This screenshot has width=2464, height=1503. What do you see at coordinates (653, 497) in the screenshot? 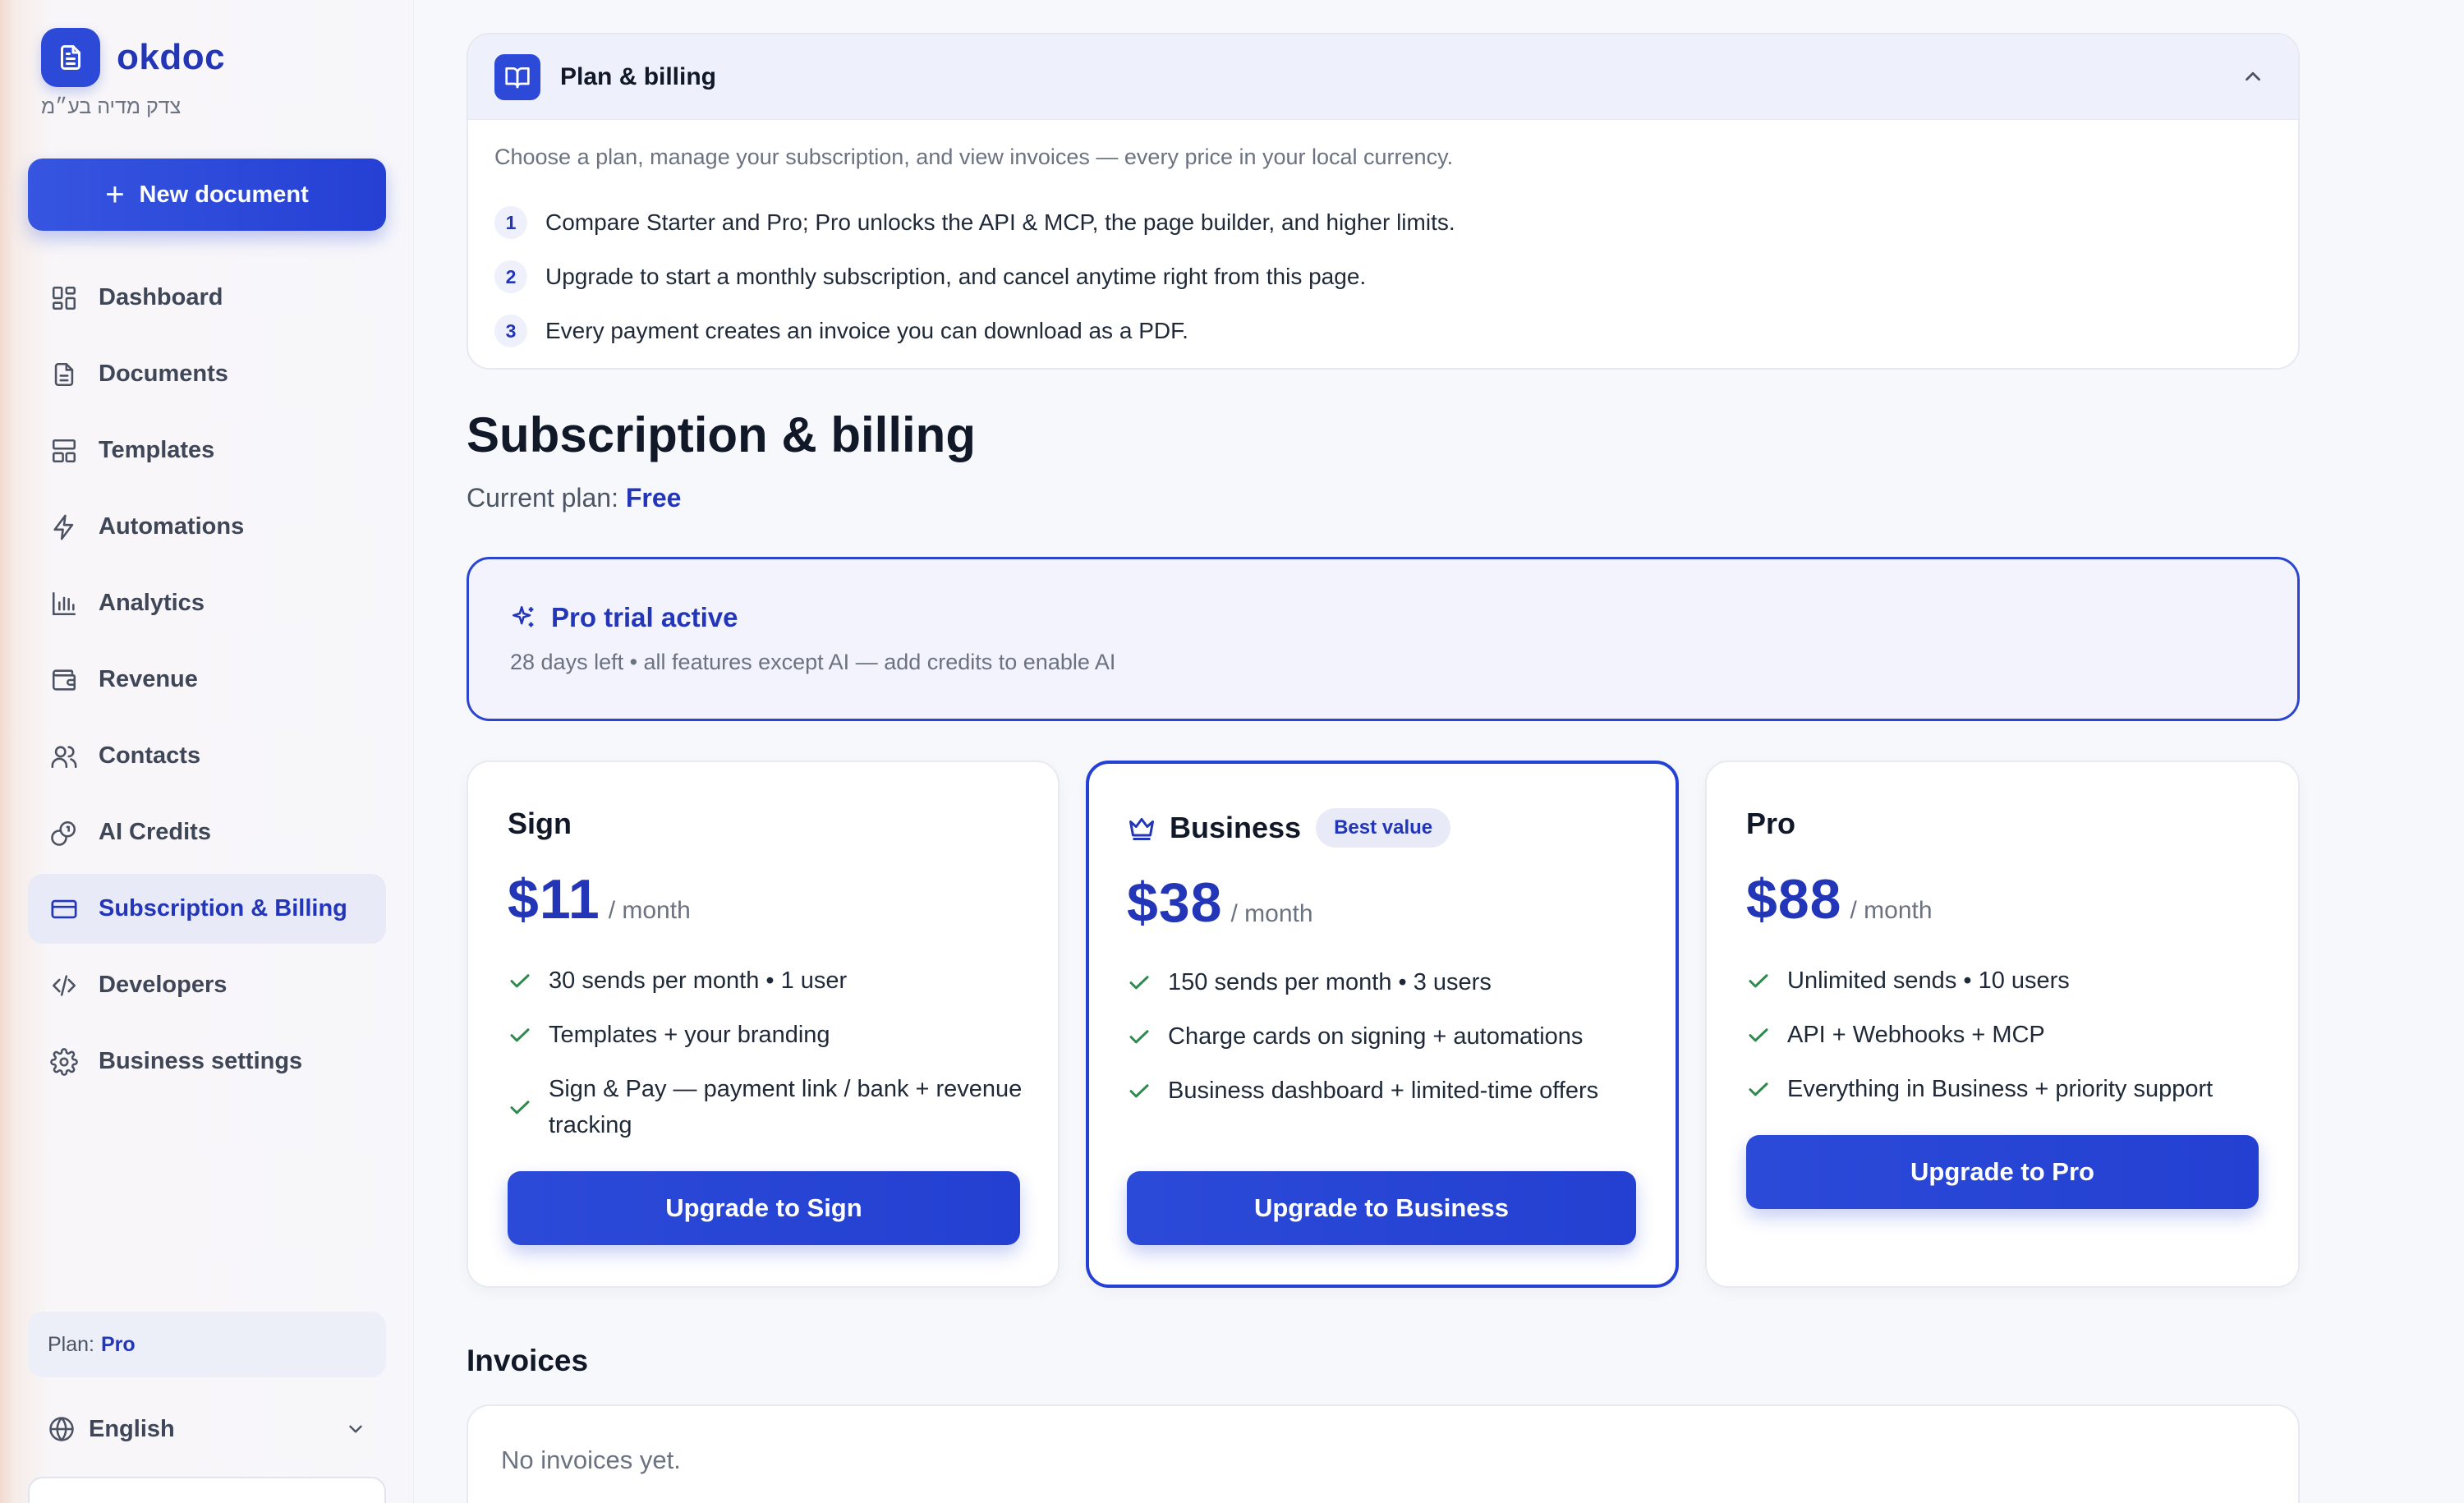
I see `current-plan-value: Free` at bounding box center [653, 497].